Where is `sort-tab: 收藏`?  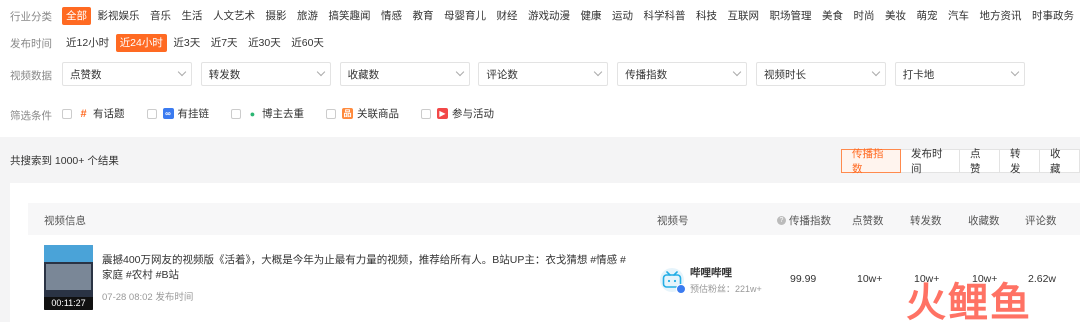
sort-tab: 收藏 is located at coordinates (1059, 161).